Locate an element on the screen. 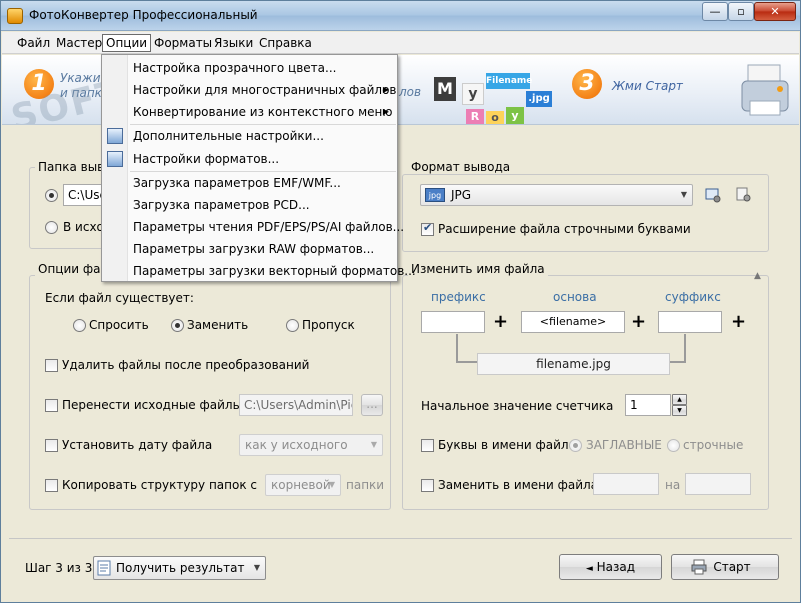  counter-input: 1 is located at coordinates (648, 405).